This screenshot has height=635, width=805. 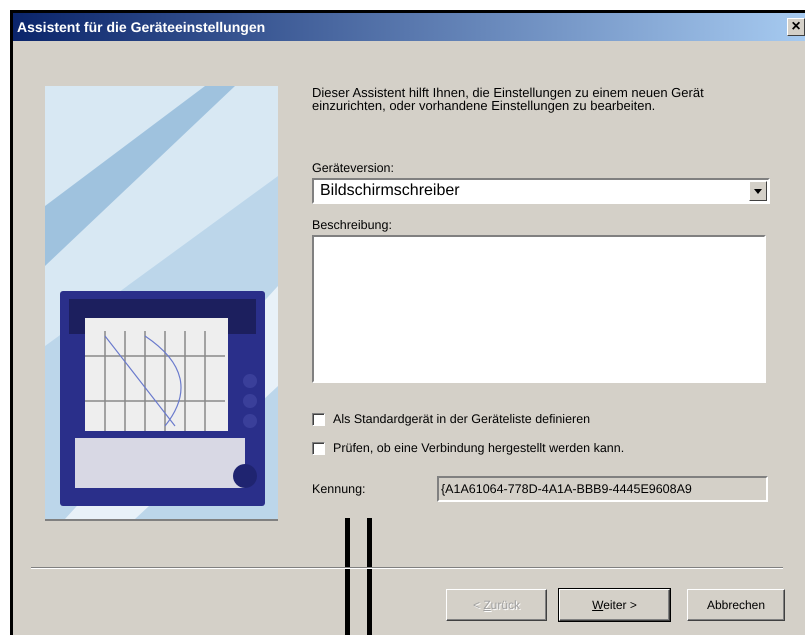 I want to click on description-field, so click(x=539, y=309).